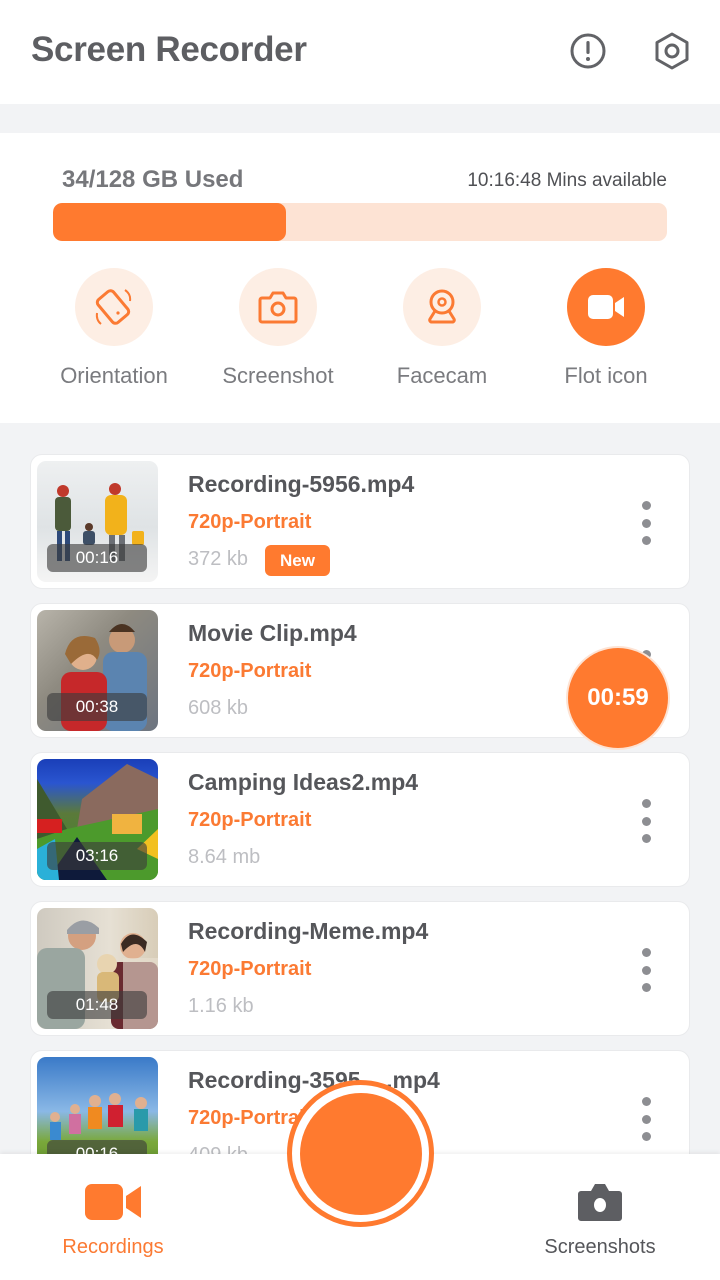  I want to click on record-button, so click(360, 1153).